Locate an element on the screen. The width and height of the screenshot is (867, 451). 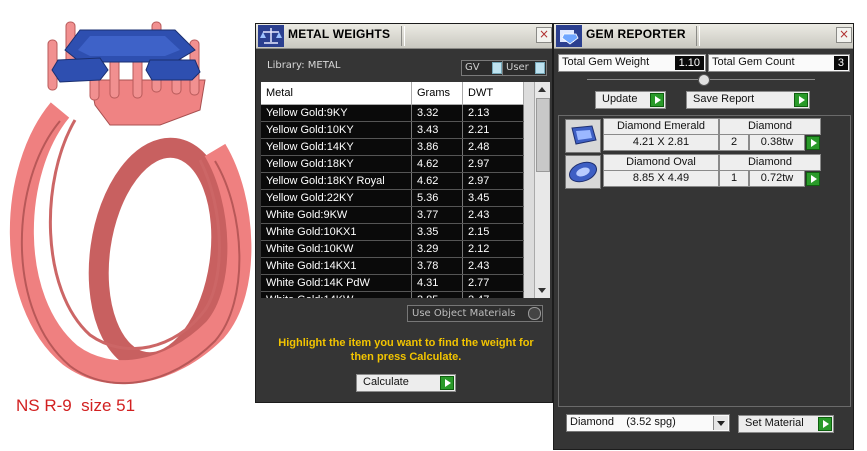
table-header-row: Metal Grams DWT is located at coordinates (392, 93).